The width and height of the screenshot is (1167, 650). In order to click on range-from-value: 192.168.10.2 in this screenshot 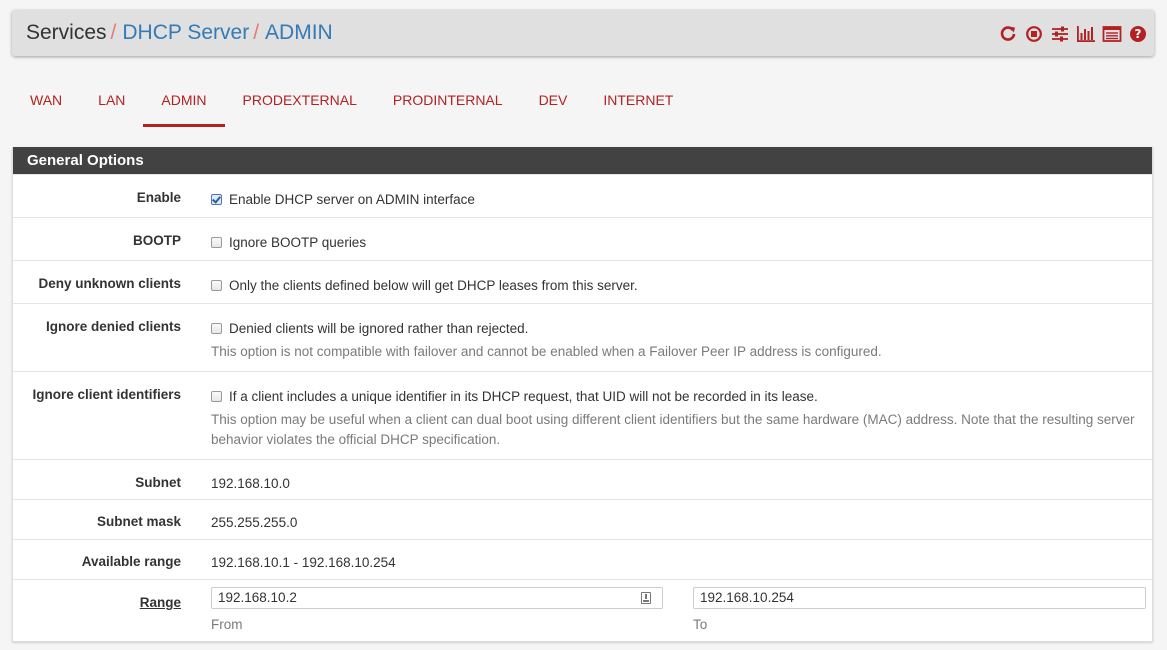, I will do `click(257, 597)`.